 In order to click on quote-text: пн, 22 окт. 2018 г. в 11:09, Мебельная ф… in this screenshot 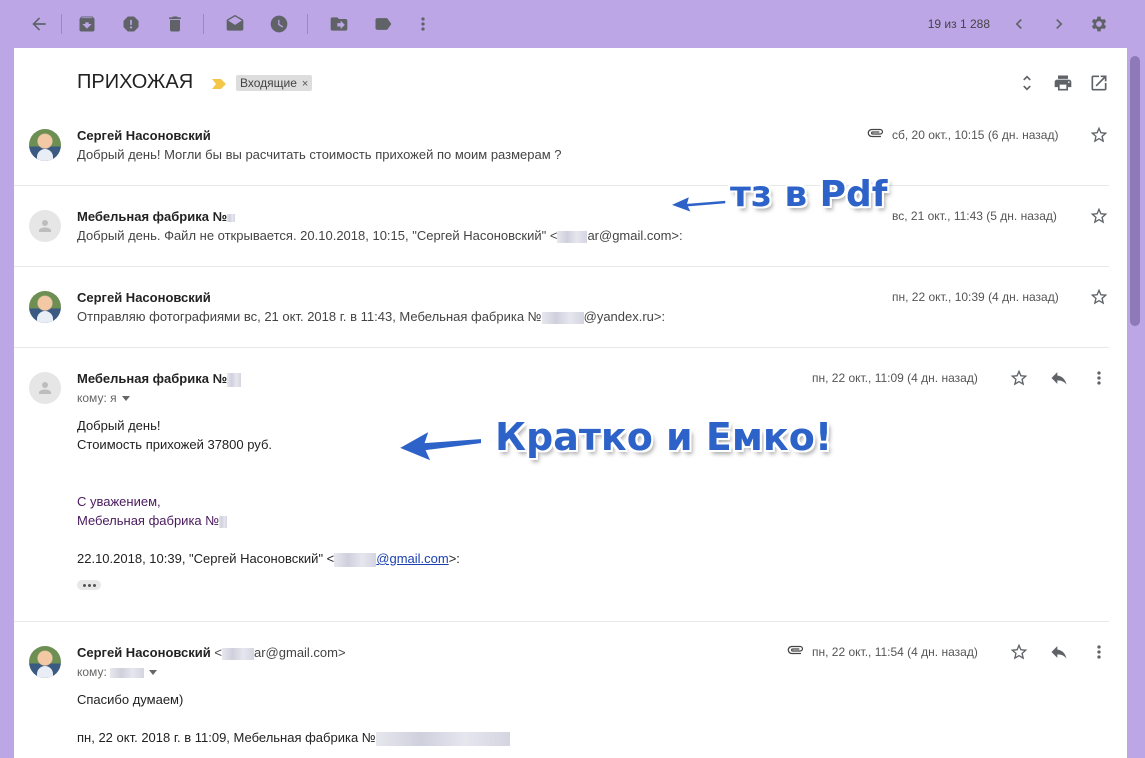, I will do `click(226, 737)`.